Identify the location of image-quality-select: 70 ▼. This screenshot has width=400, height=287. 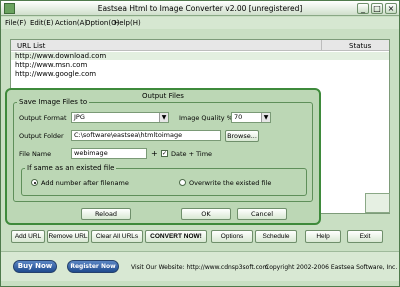
(251, 117).